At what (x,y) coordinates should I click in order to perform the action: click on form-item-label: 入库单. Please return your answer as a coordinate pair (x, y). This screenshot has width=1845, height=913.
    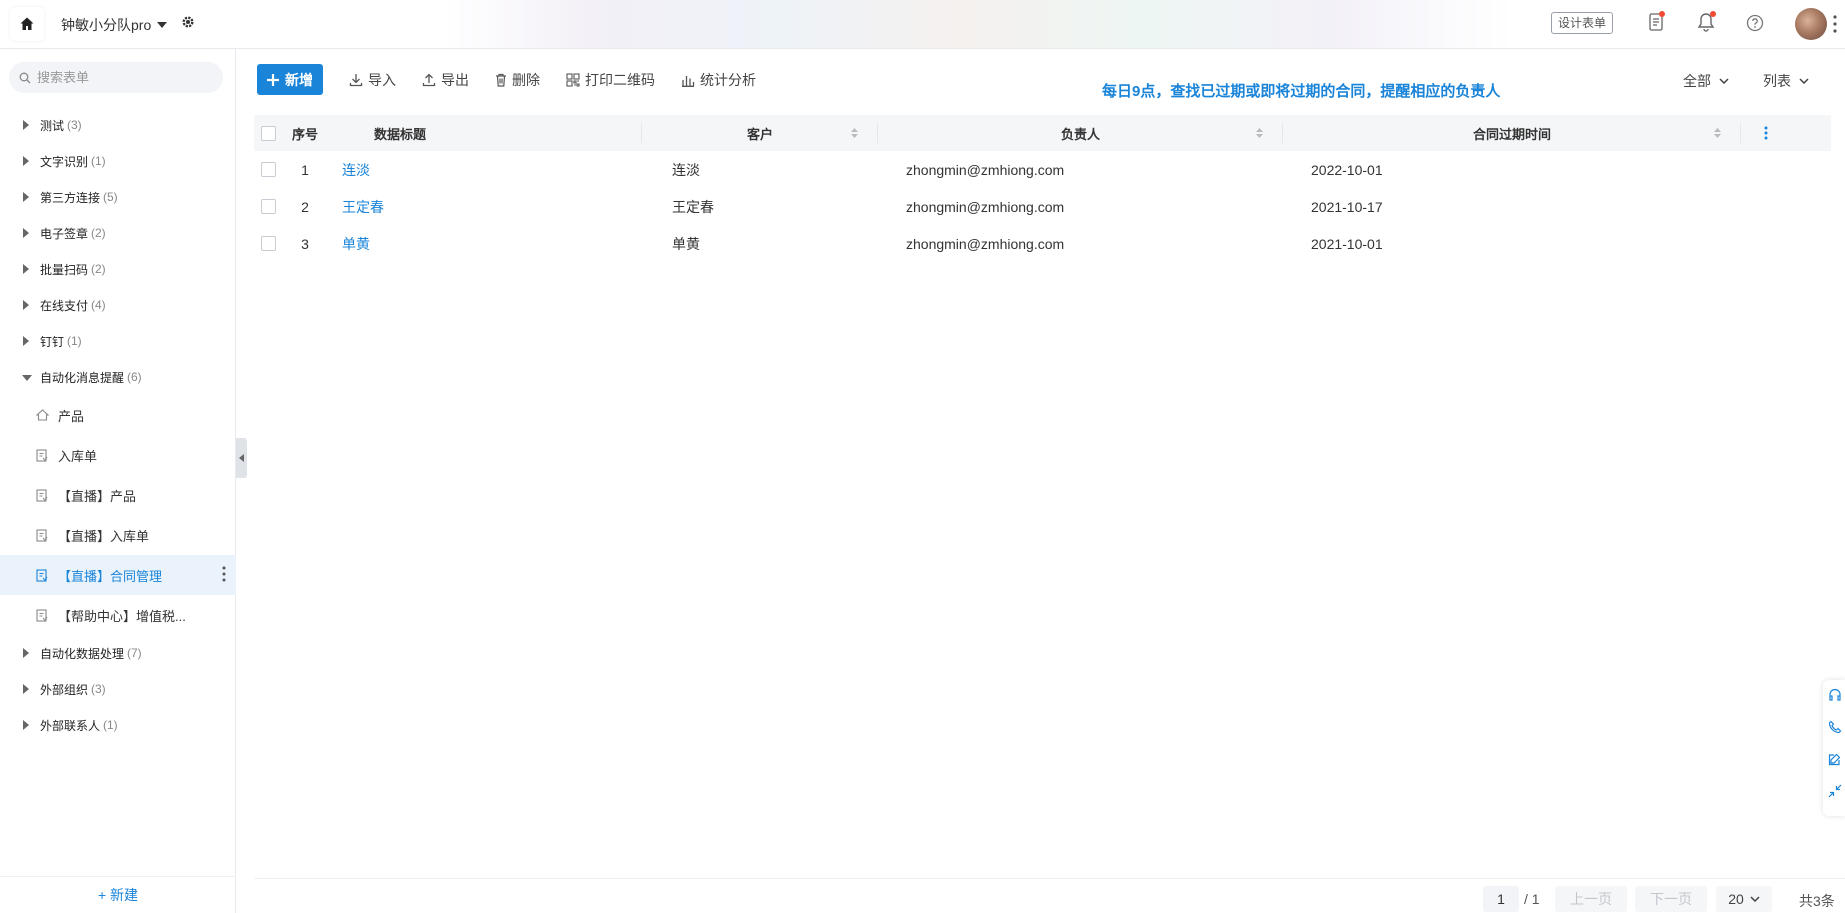
    Looking at the image, I should click on (78, 456).